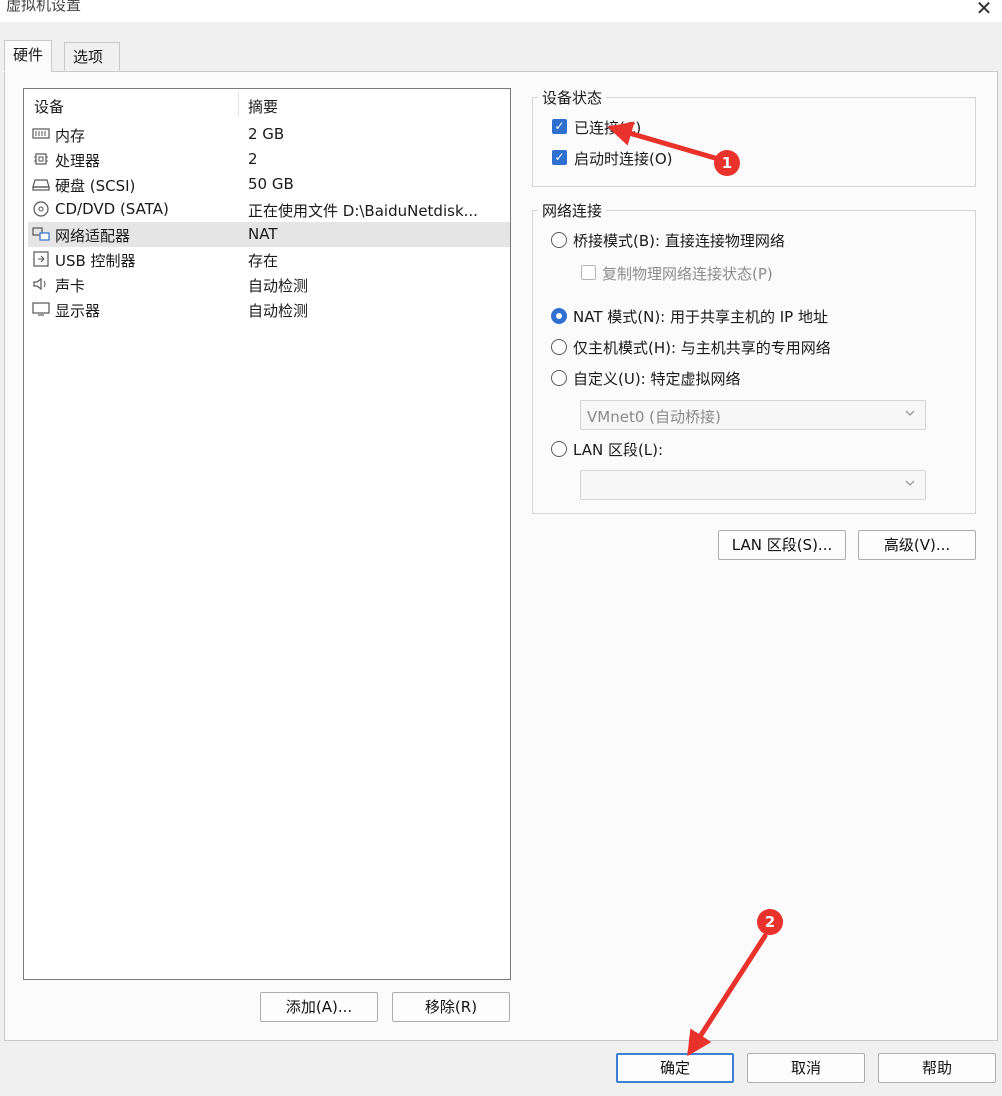 This screenshot has width=1002, height=1096. I want to click on annotation-badge-2: 2, so click(770, 922).